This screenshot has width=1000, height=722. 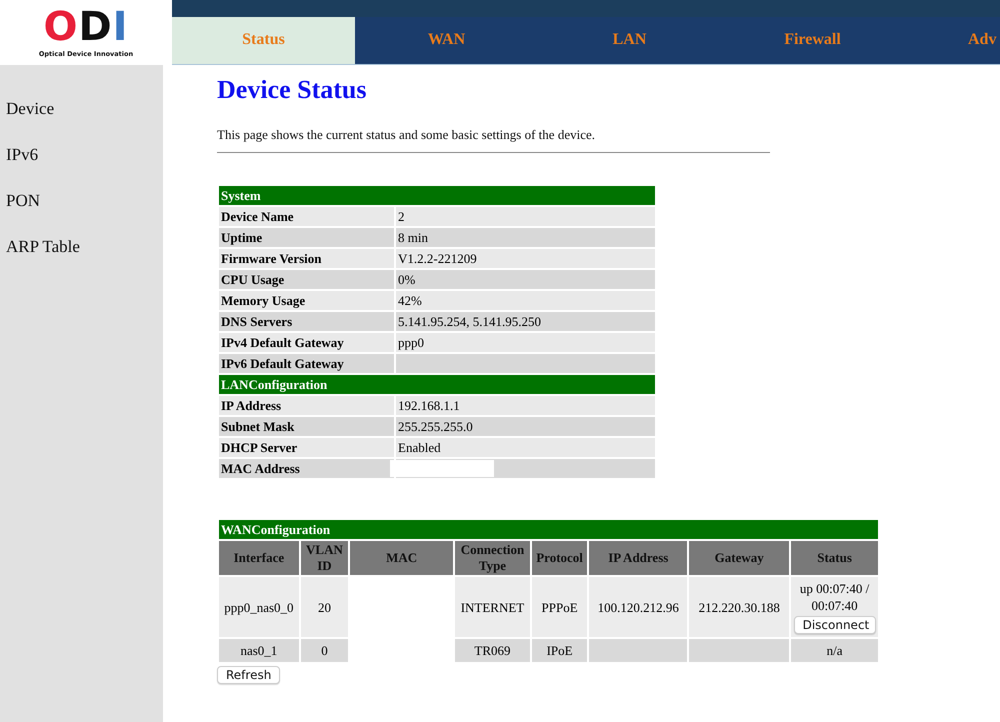 What do you see at coordinates (739, 558) in the screenshot?
I see `column-header: Gateway` at bounding box center [739, 558].